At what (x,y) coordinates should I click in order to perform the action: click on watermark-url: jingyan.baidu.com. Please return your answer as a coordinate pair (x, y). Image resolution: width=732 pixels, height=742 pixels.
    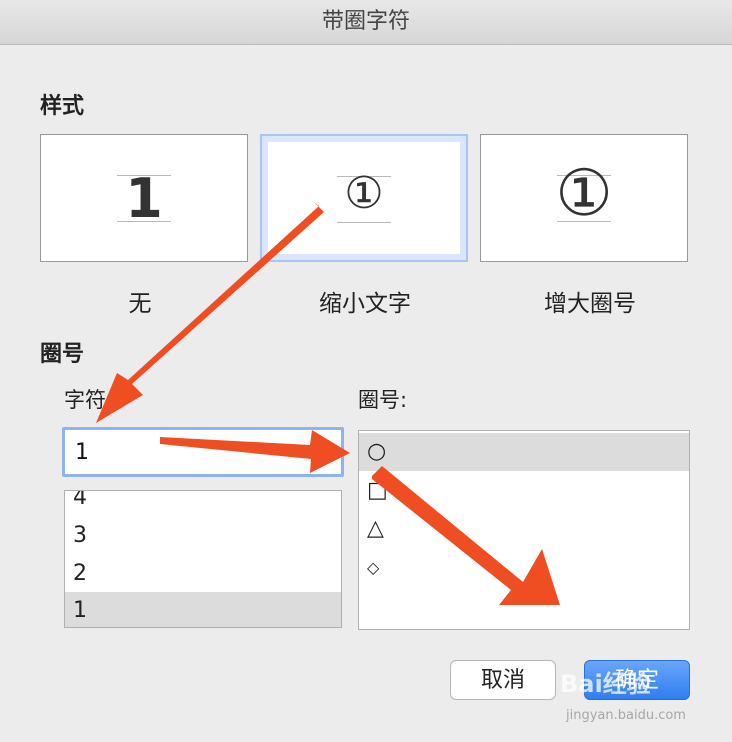
    Looking at the image, I should click on (626, 715).